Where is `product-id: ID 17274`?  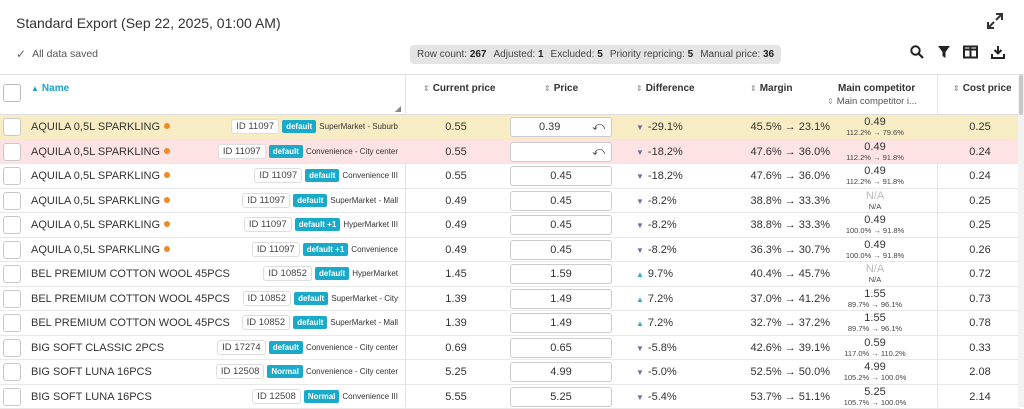
product-id: ID 17274 is located at coordinates (241, 347).